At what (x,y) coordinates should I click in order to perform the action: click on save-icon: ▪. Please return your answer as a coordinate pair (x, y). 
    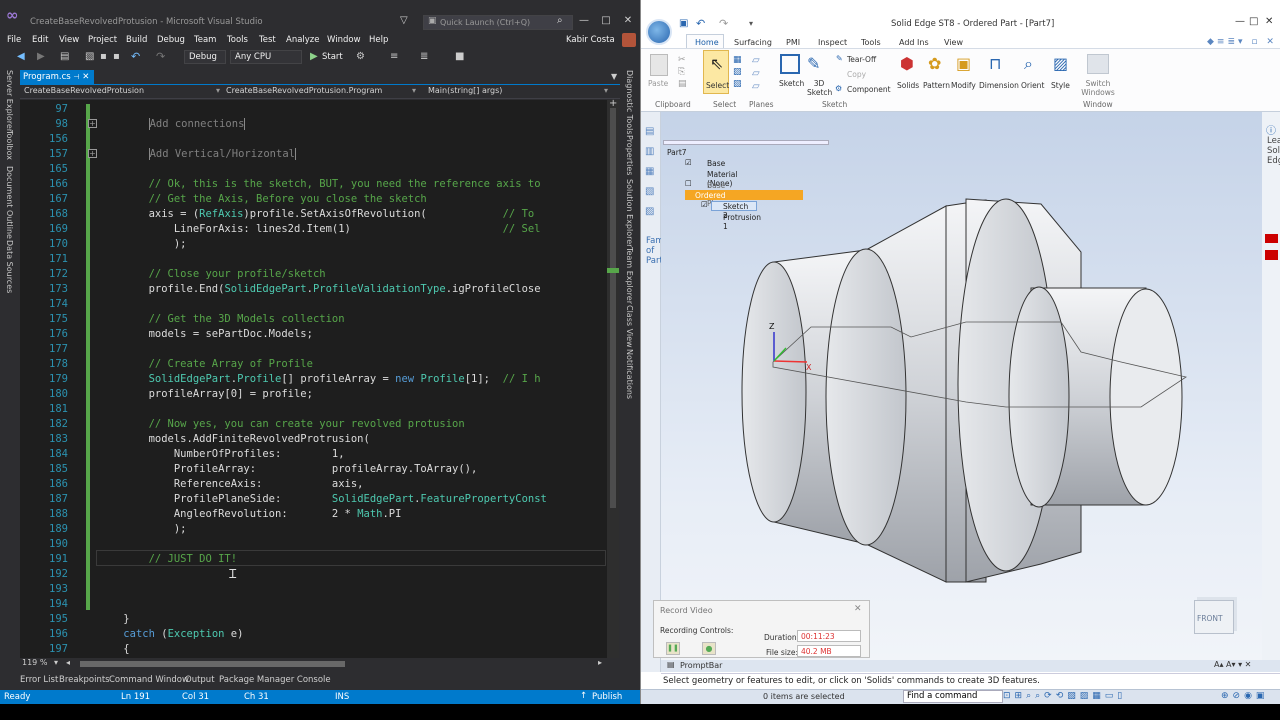
    Looking at the image, I should click on (103, 56).